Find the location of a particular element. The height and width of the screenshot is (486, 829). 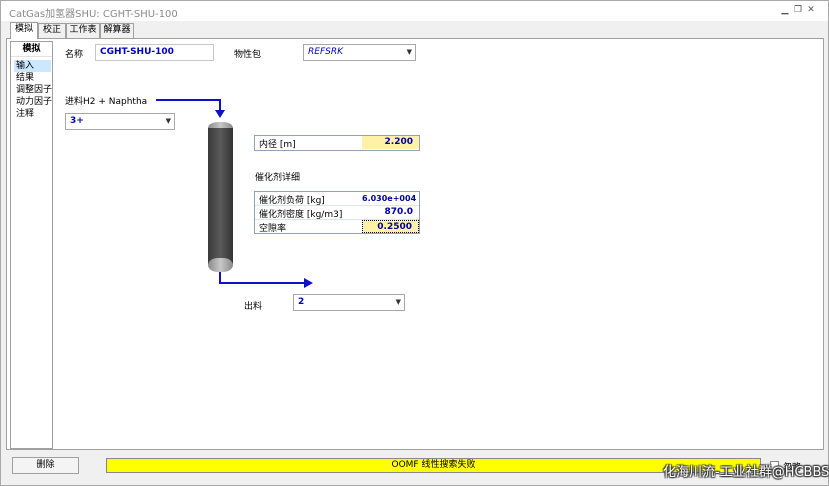

grid-row-catalyst-load: 催化剂负荷 [kg] 6.030e+004 is located at coordinates (337, 199).